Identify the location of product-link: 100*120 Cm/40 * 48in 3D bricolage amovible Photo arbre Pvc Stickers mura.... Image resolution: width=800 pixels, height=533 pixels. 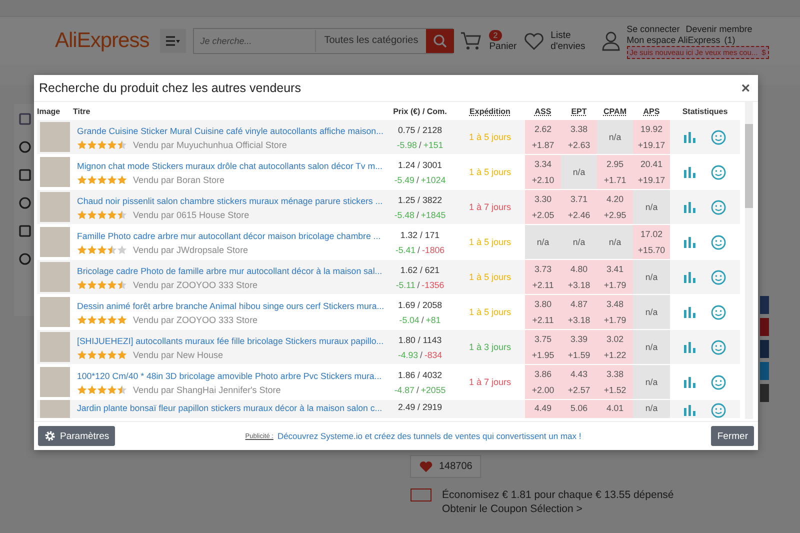
(229, 376).